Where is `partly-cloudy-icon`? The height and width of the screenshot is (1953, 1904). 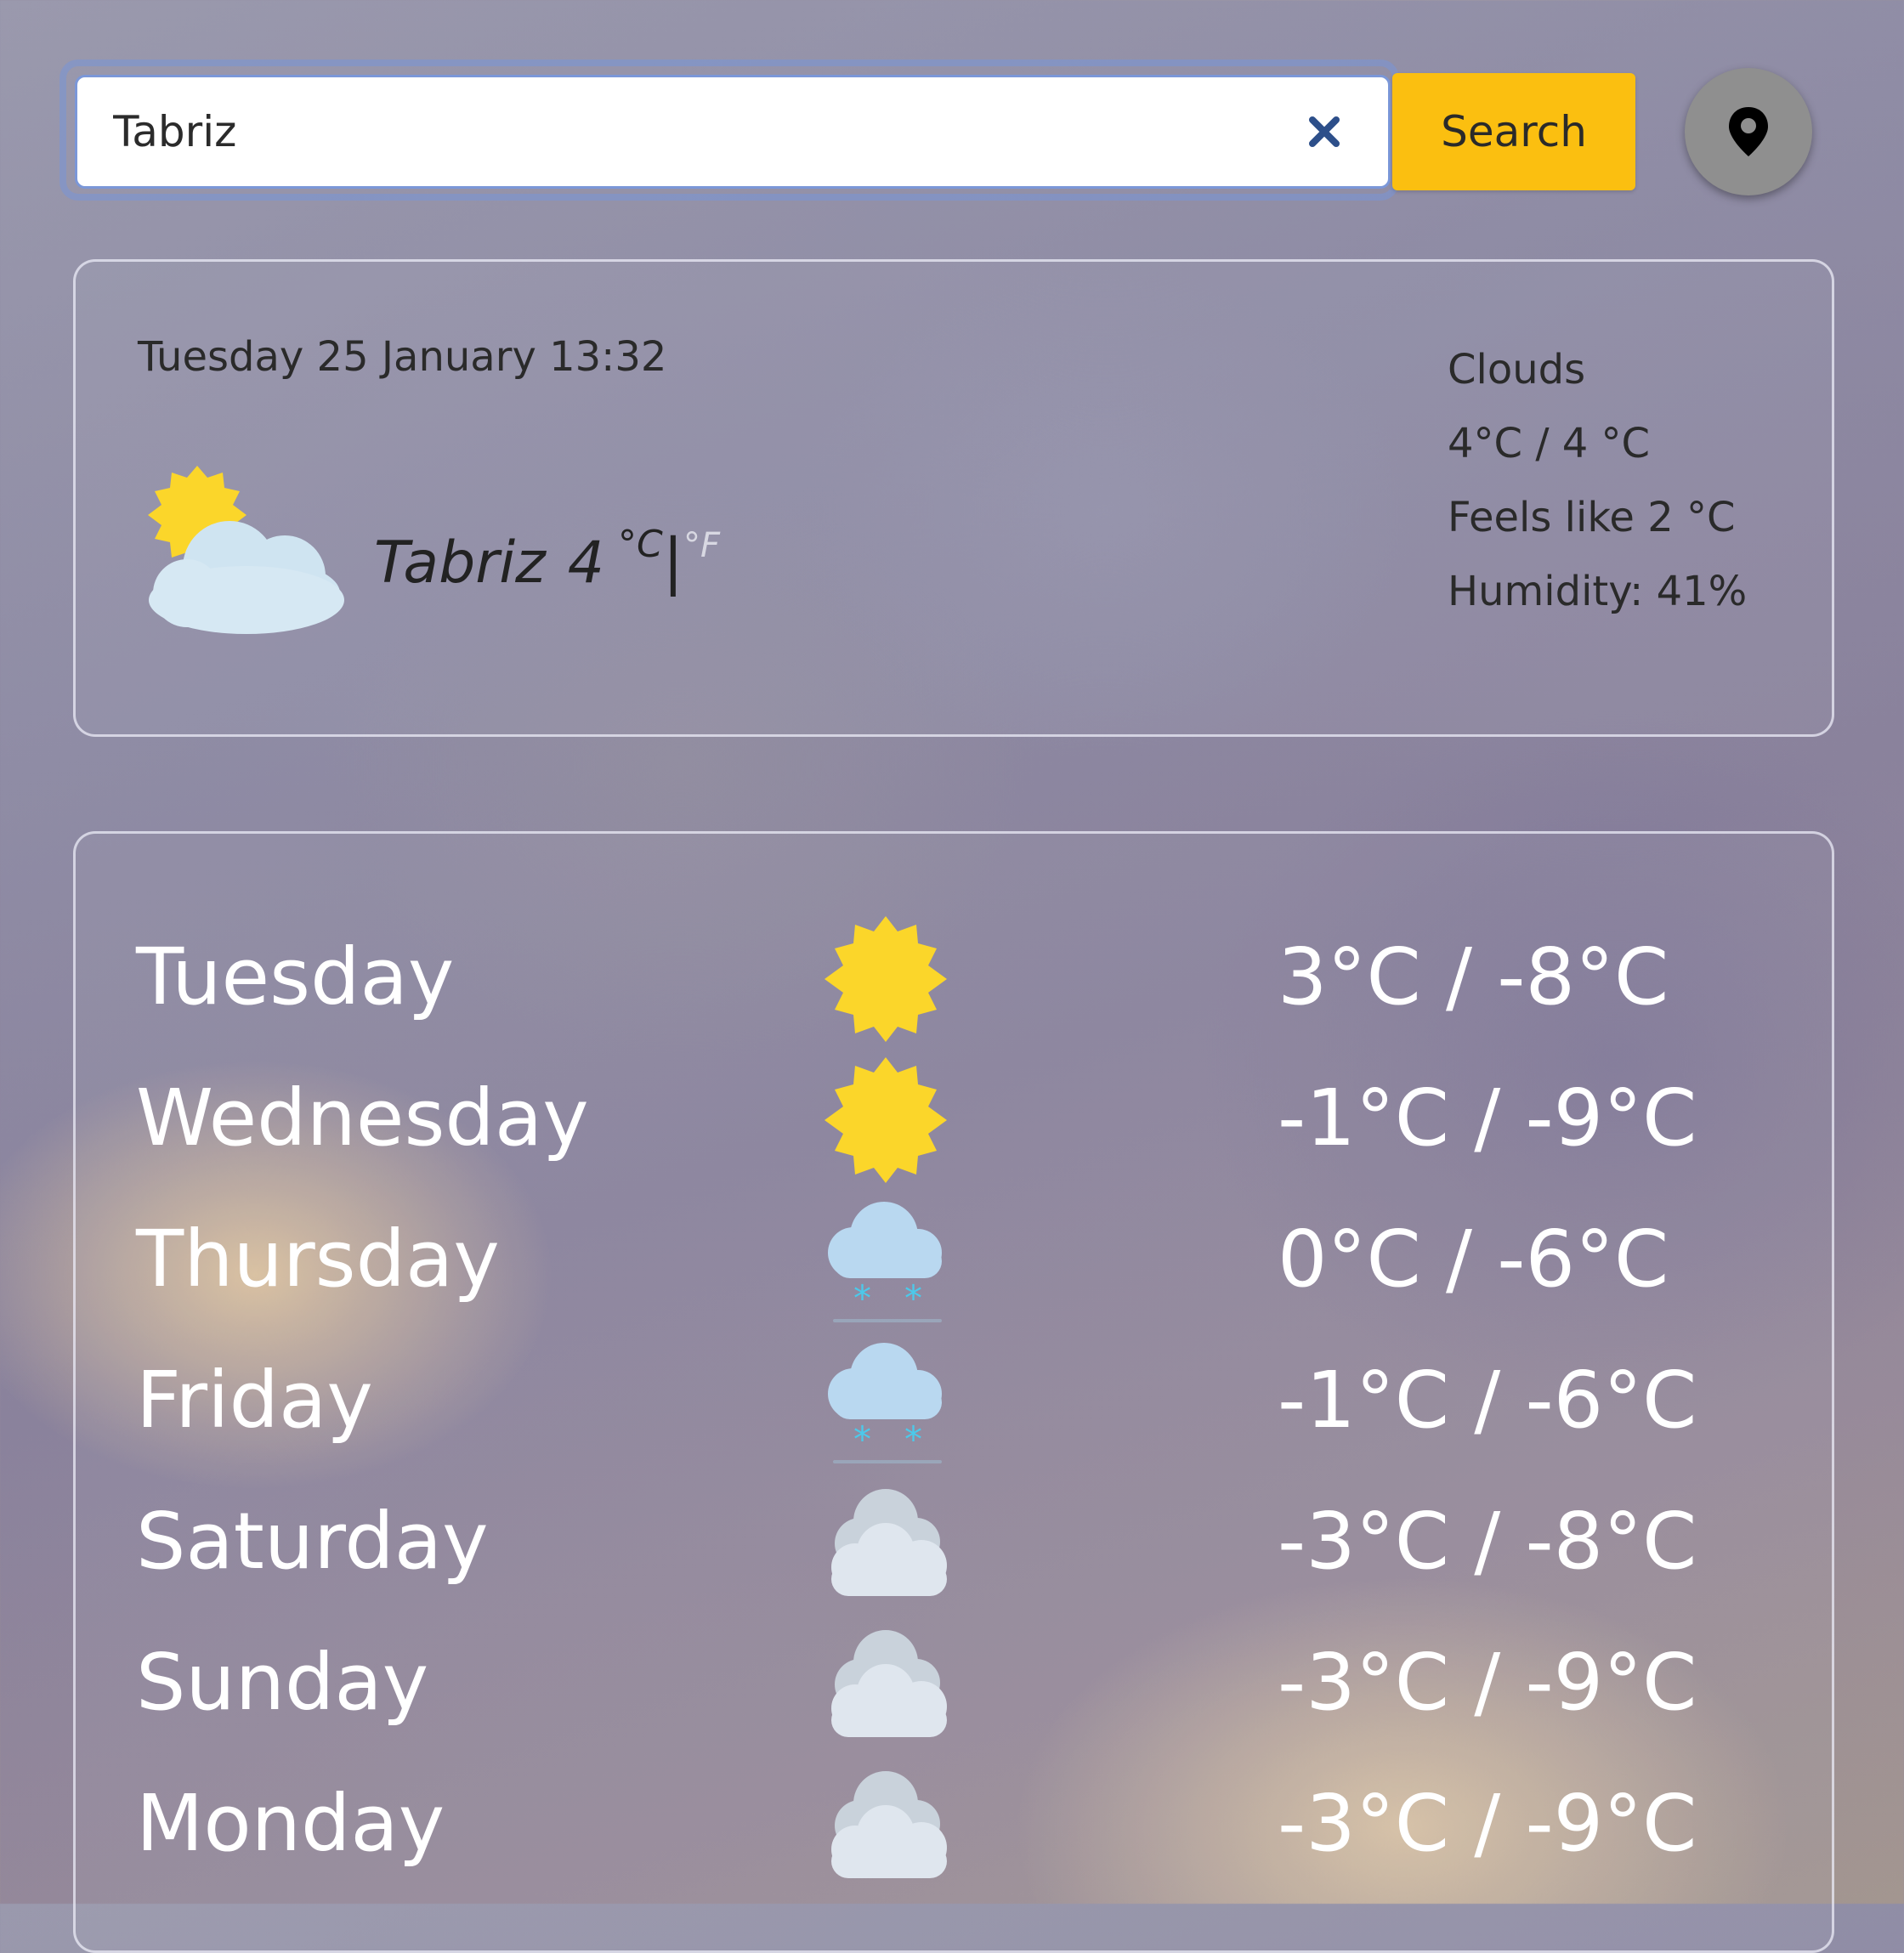 partly-cloudy-icon is located at coordinates (246, 550).